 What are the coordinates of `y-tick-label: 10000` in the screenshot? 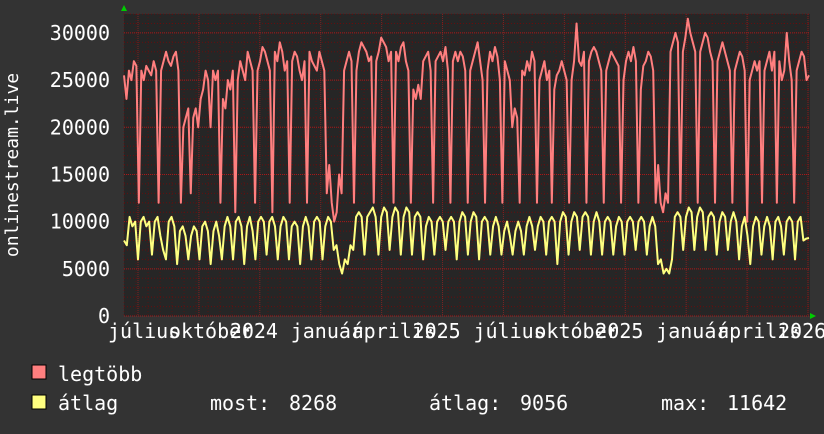 It's located at (80, 222).